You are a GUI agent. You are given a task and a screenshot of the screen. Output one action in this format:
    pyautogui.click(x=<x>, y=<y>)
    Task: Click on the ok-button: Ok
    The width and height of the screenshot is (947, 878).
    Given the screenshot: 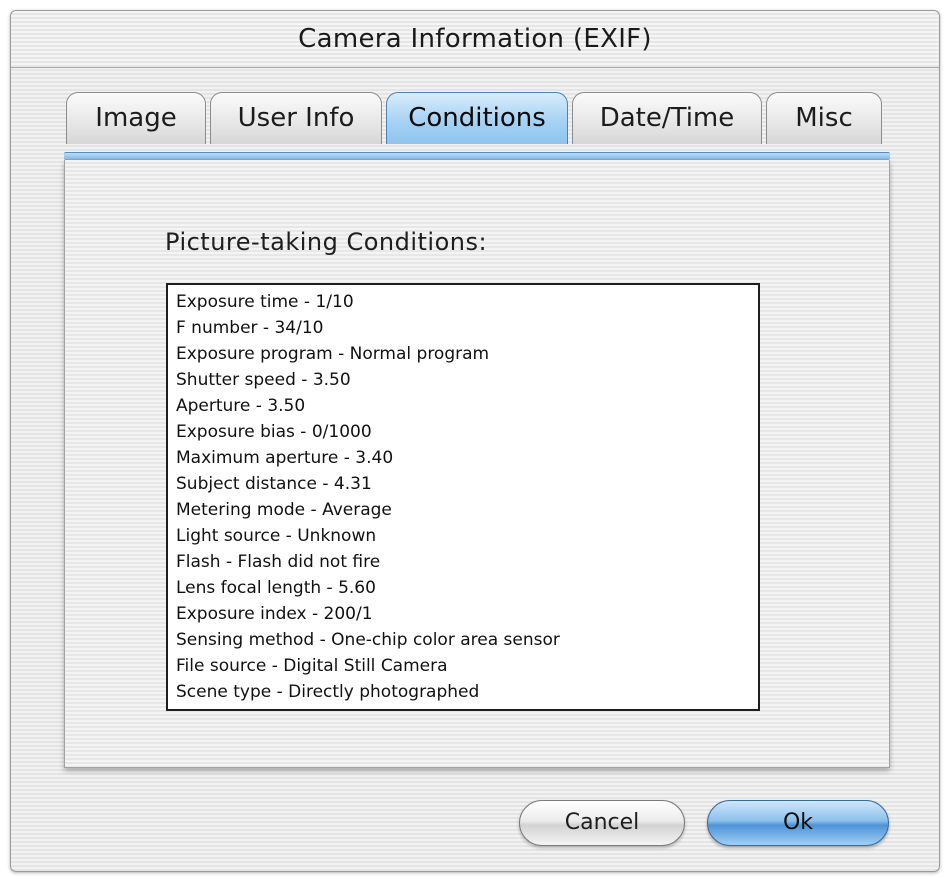 What is the action you would take?
    pyautogui.click(x=798, y=823)
    